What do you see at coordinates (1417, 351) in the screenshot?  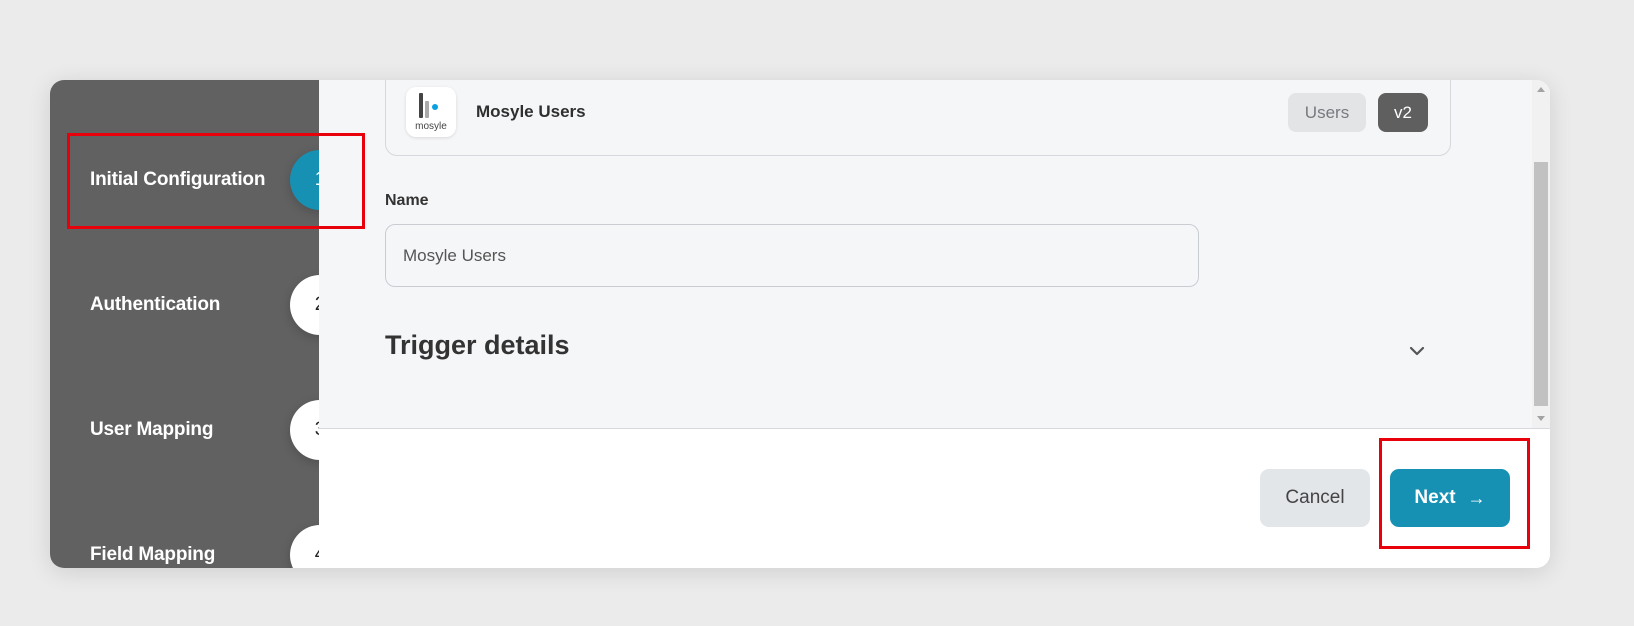 I see `chevron-down-icon` at bounding box center [1417, 351].